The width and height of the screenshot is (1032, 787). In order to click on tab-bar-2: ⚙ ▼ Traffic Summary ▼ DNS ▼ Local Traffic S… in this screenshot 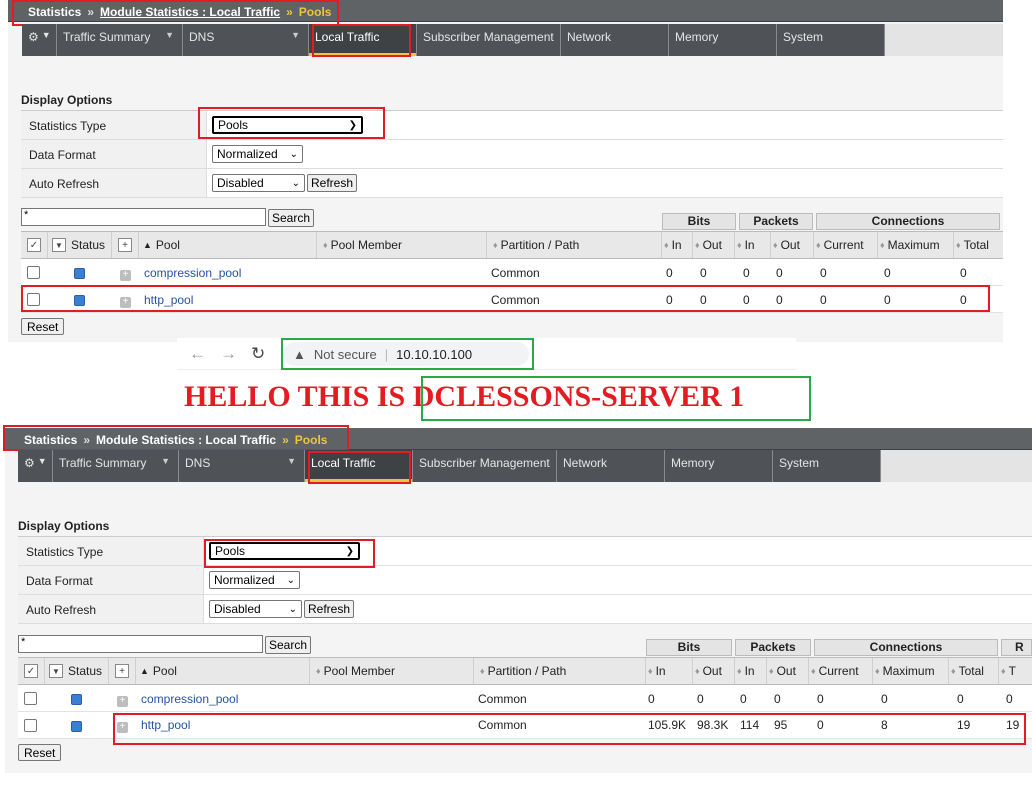, I will do `click(525, 466)`.